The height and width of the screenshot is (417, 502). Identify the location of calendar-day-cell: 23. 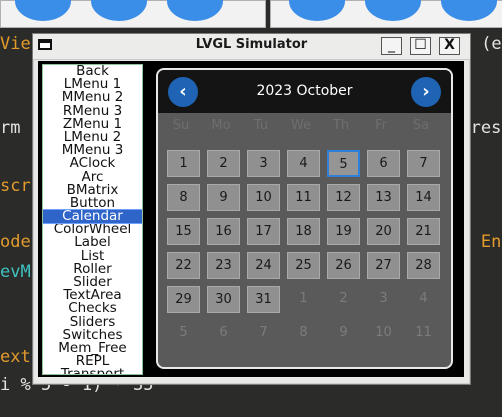
(223, 265).